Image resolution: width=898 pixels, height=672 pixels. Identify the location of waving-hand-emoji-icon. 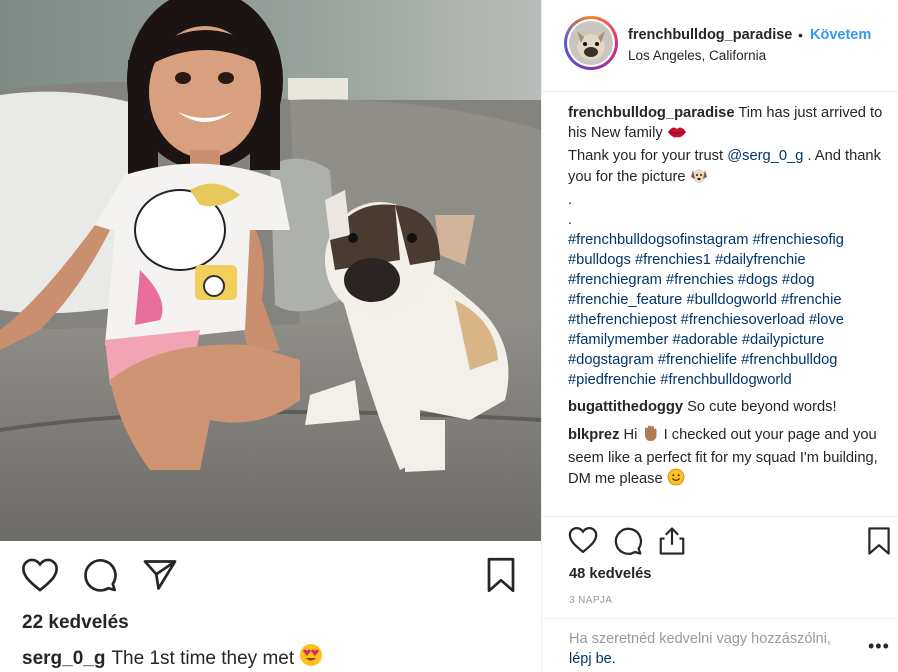
(650, 436).